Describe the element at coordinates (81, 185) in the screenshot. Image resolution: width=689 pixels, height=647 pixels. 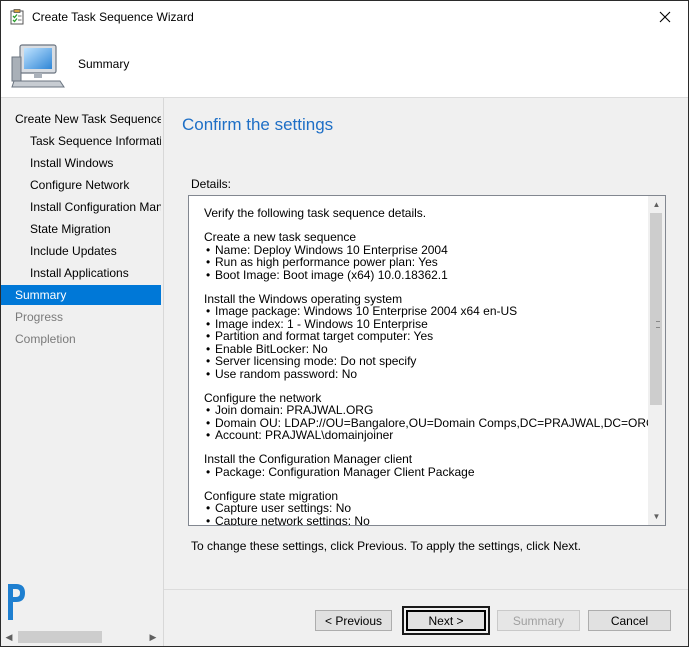
I see `nav-item-configure-network: Configure Network` at that location.